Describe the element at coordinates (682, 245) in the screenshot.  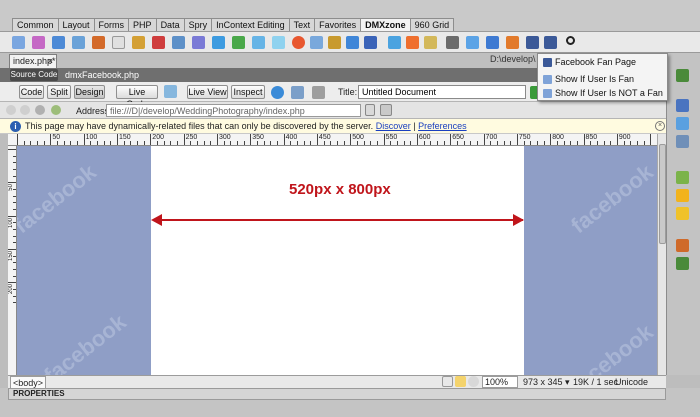
I see `panel-sitemap-icon` at that location.